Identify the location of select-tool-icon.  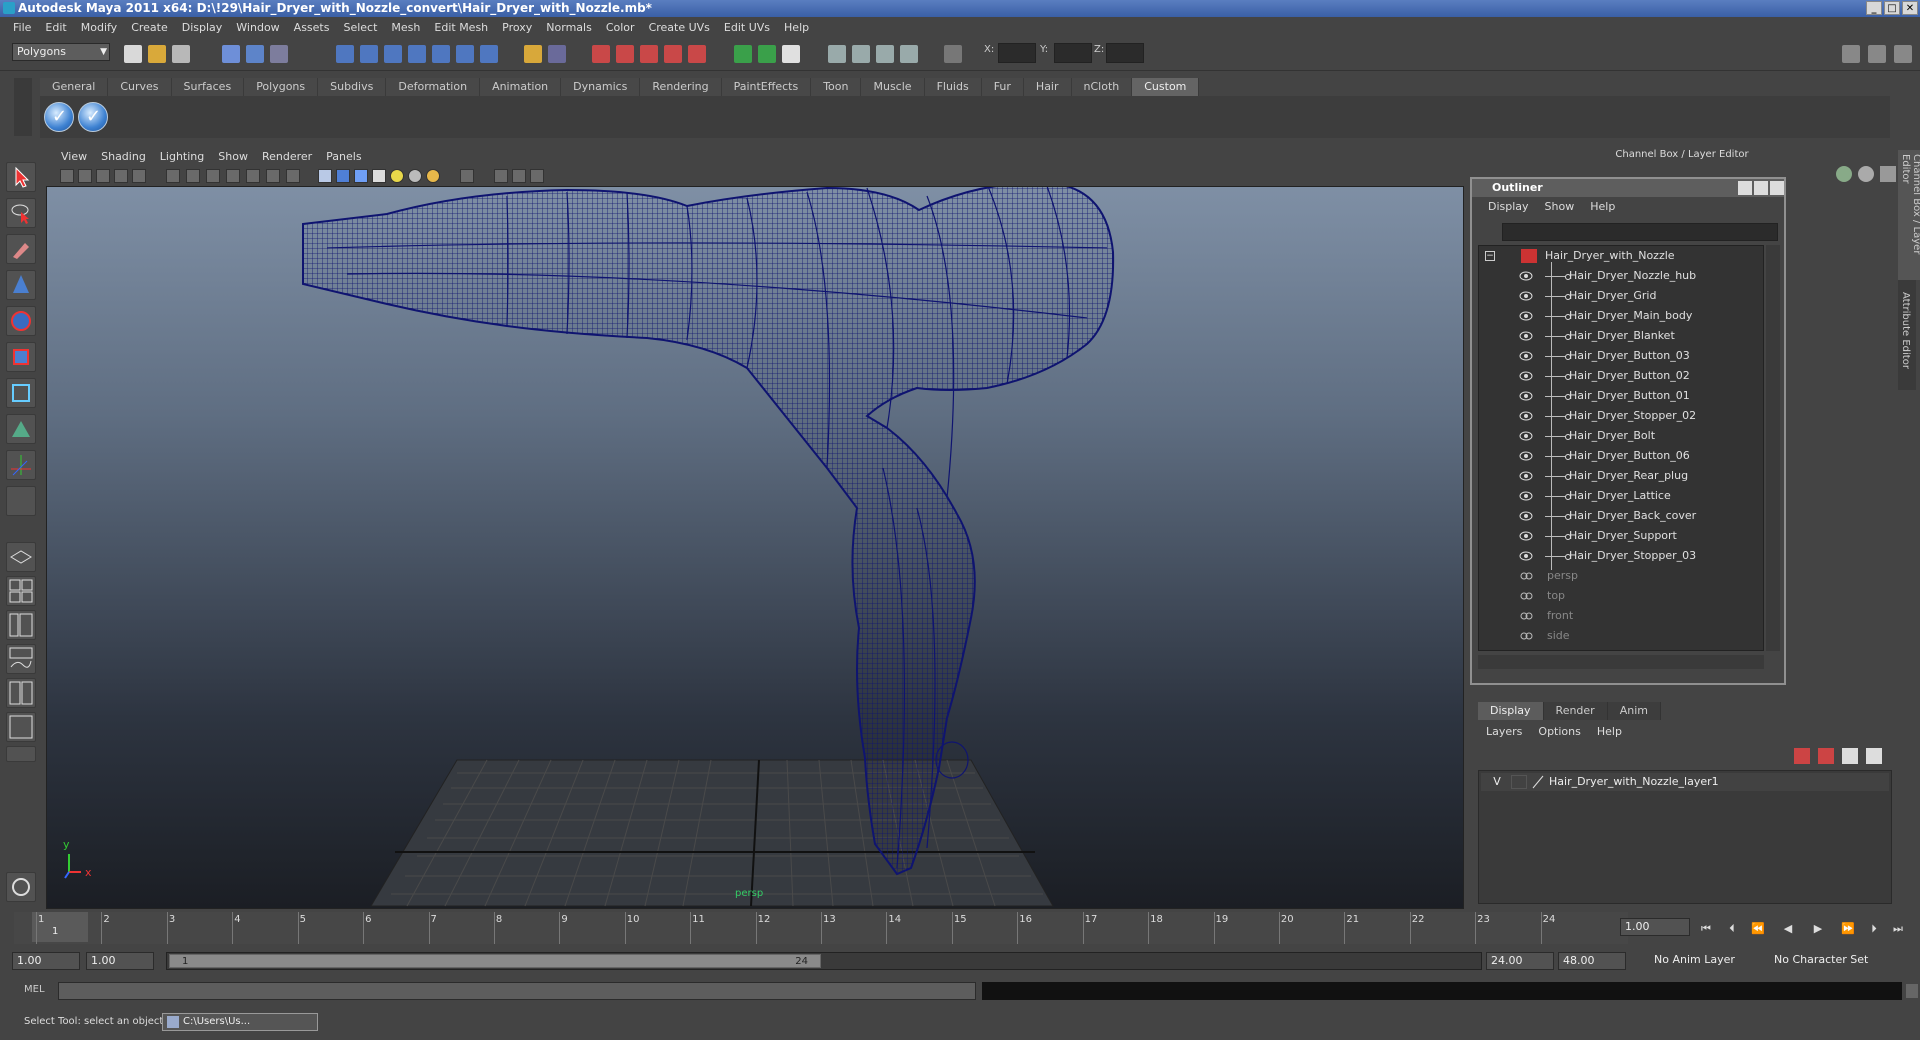
(21, 177).